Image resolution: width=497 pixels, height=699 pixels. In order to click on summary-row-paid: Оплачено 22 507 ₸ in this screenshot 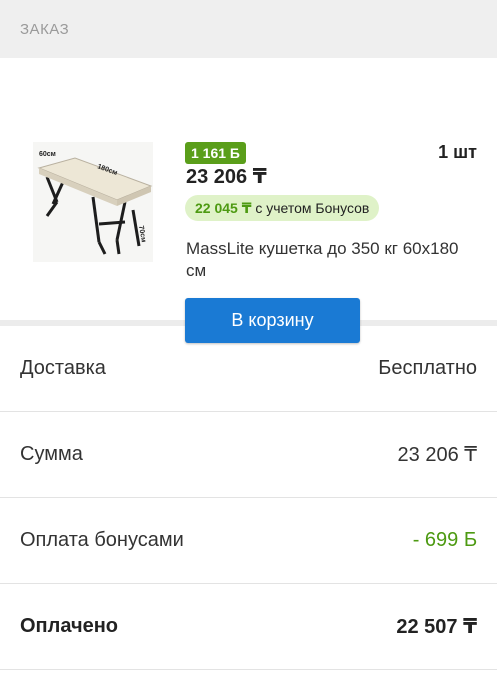, I will do `click(248, 627)`.